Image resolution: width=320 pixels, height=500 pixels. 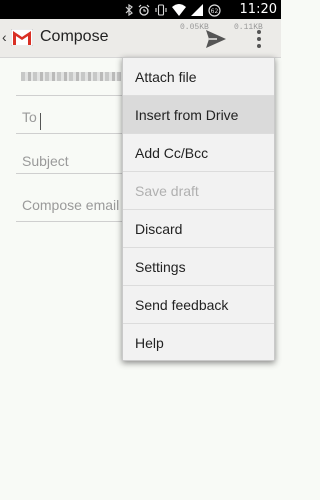 What do you see at coordinates (161, 10) in the screenshot?
I see `vibrate-icon` at bounding box center [161, 10].